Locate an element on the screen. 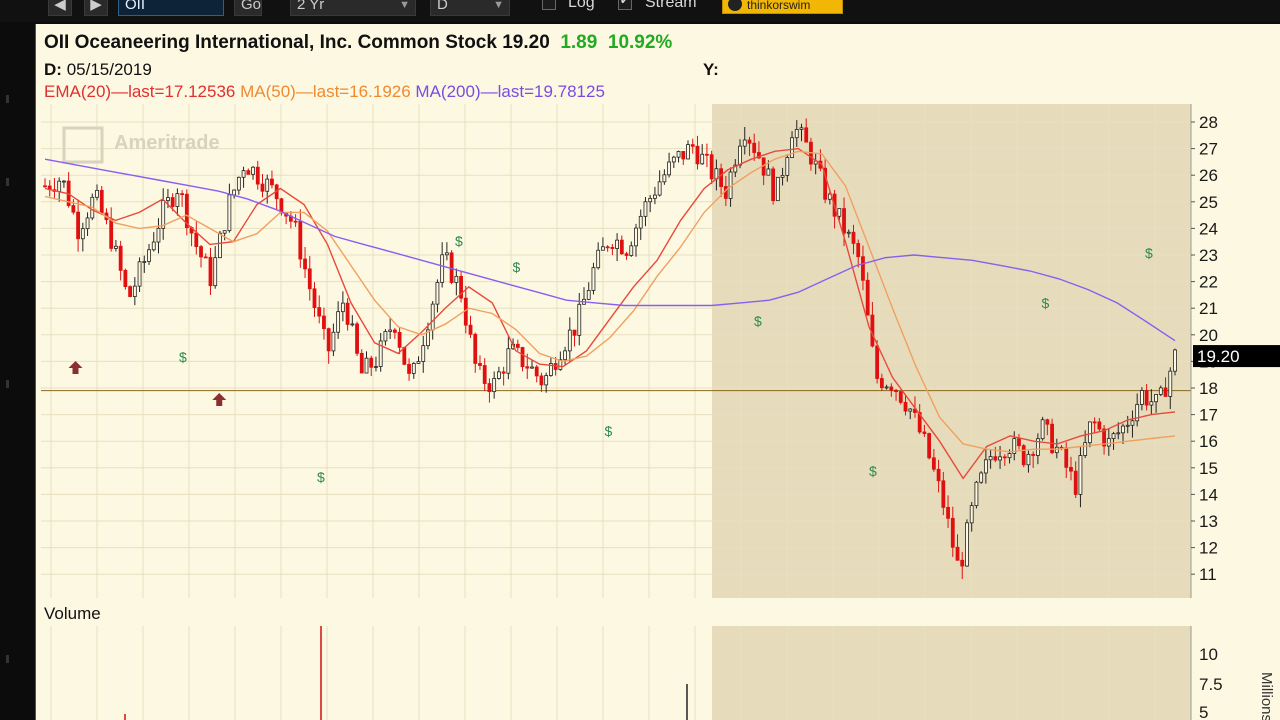  legend-ma50: MA(50)—last=16.1926 is located at coordinates (325, 91).